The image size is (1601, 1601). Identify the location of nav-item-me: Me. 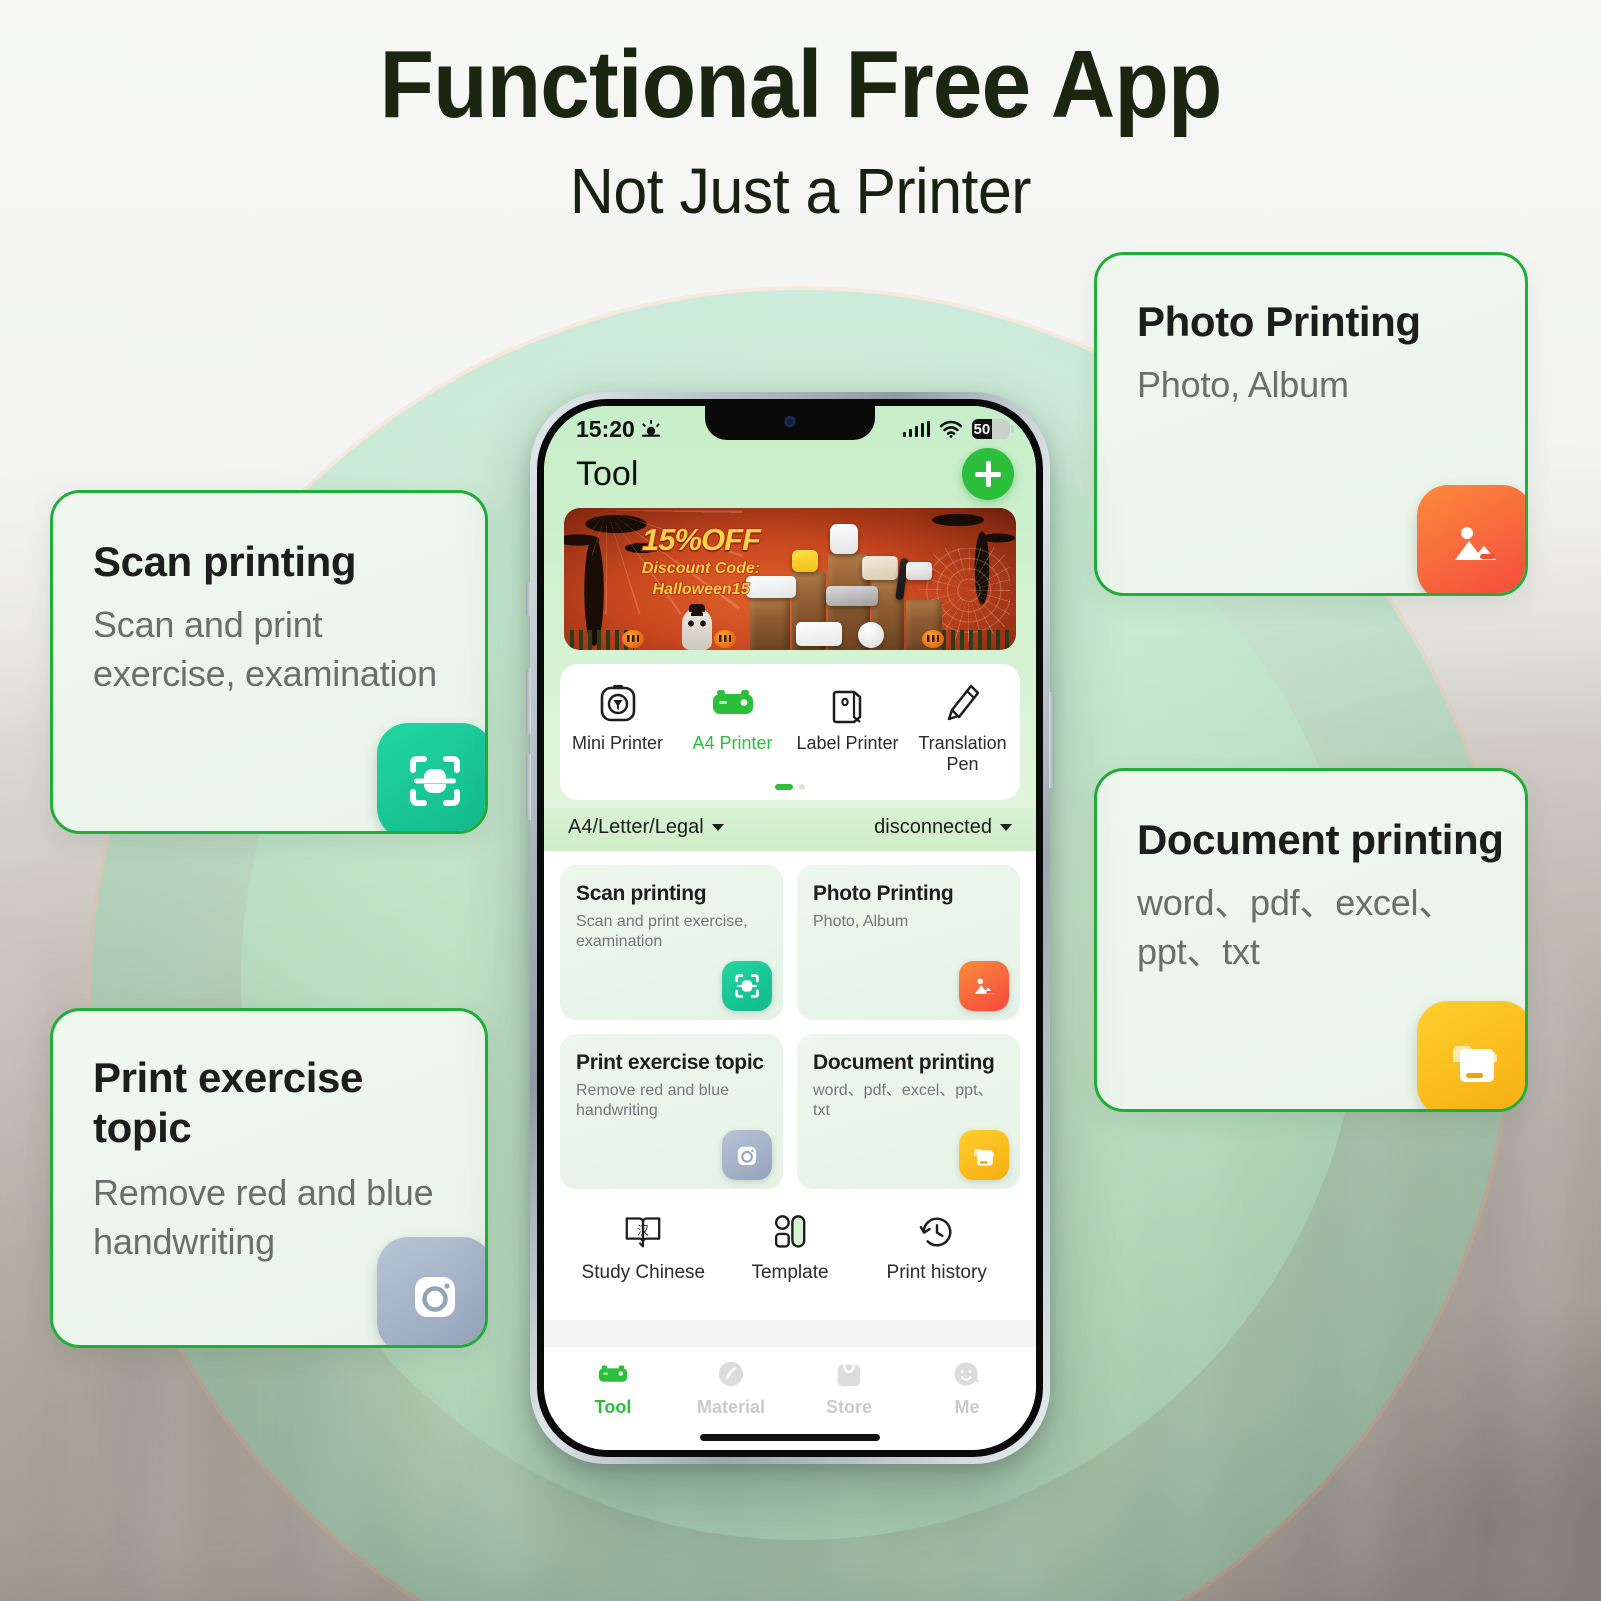
(967, 1388).